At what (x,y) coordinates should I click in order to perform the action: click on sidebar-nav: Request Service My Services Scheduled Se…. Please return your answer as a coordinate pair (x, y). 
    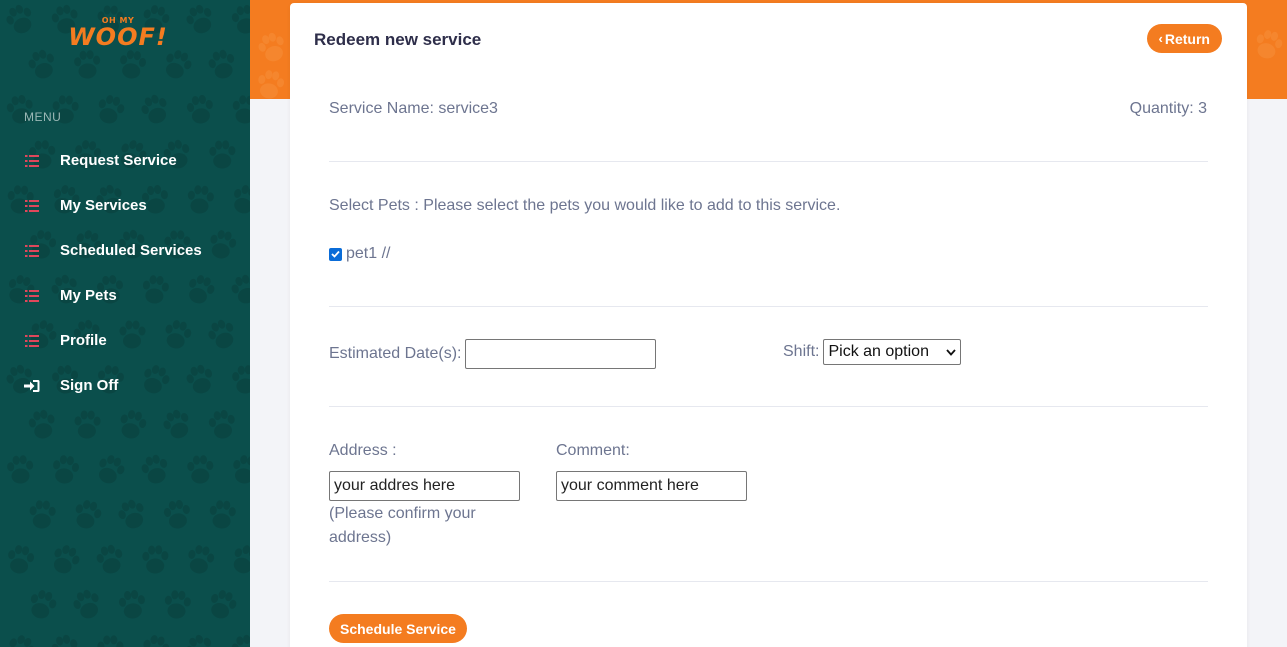
    Looking at the image, I should click on (125, 273).